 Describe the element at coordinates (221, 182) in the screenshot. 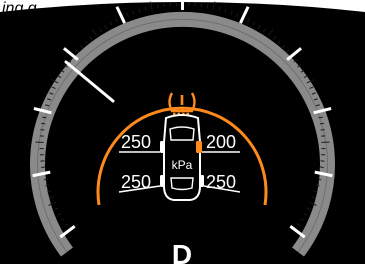

I see `pressure-rear-right: 250` at that location.